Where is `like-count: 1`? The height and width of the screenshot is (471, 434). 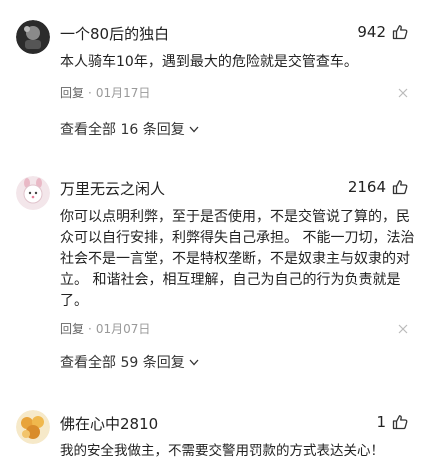
like-count: 1 is located at coordinates (381, 422).